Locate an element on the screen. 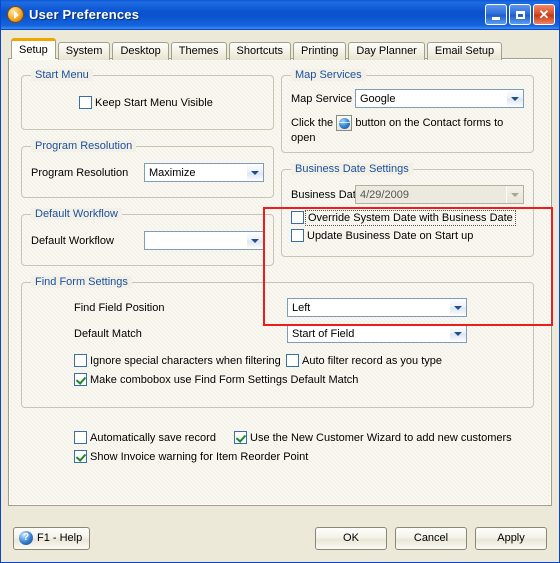 The width and height of the screenshot is (560, 563). title-bar: User Preferences ✕ is located at coordinates (280, 15).